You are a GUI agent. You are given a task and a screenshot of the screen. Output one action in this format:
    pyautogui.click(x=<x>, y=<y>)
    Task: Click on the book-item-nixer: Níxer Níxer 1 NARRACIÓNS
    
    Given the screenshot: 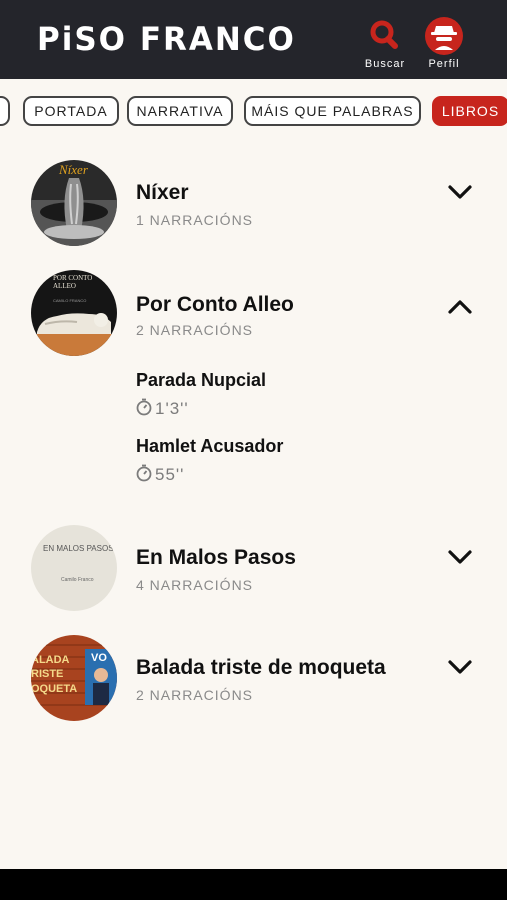 What is the action you would take?
    pyautogui.click(x=253, y=205)
    